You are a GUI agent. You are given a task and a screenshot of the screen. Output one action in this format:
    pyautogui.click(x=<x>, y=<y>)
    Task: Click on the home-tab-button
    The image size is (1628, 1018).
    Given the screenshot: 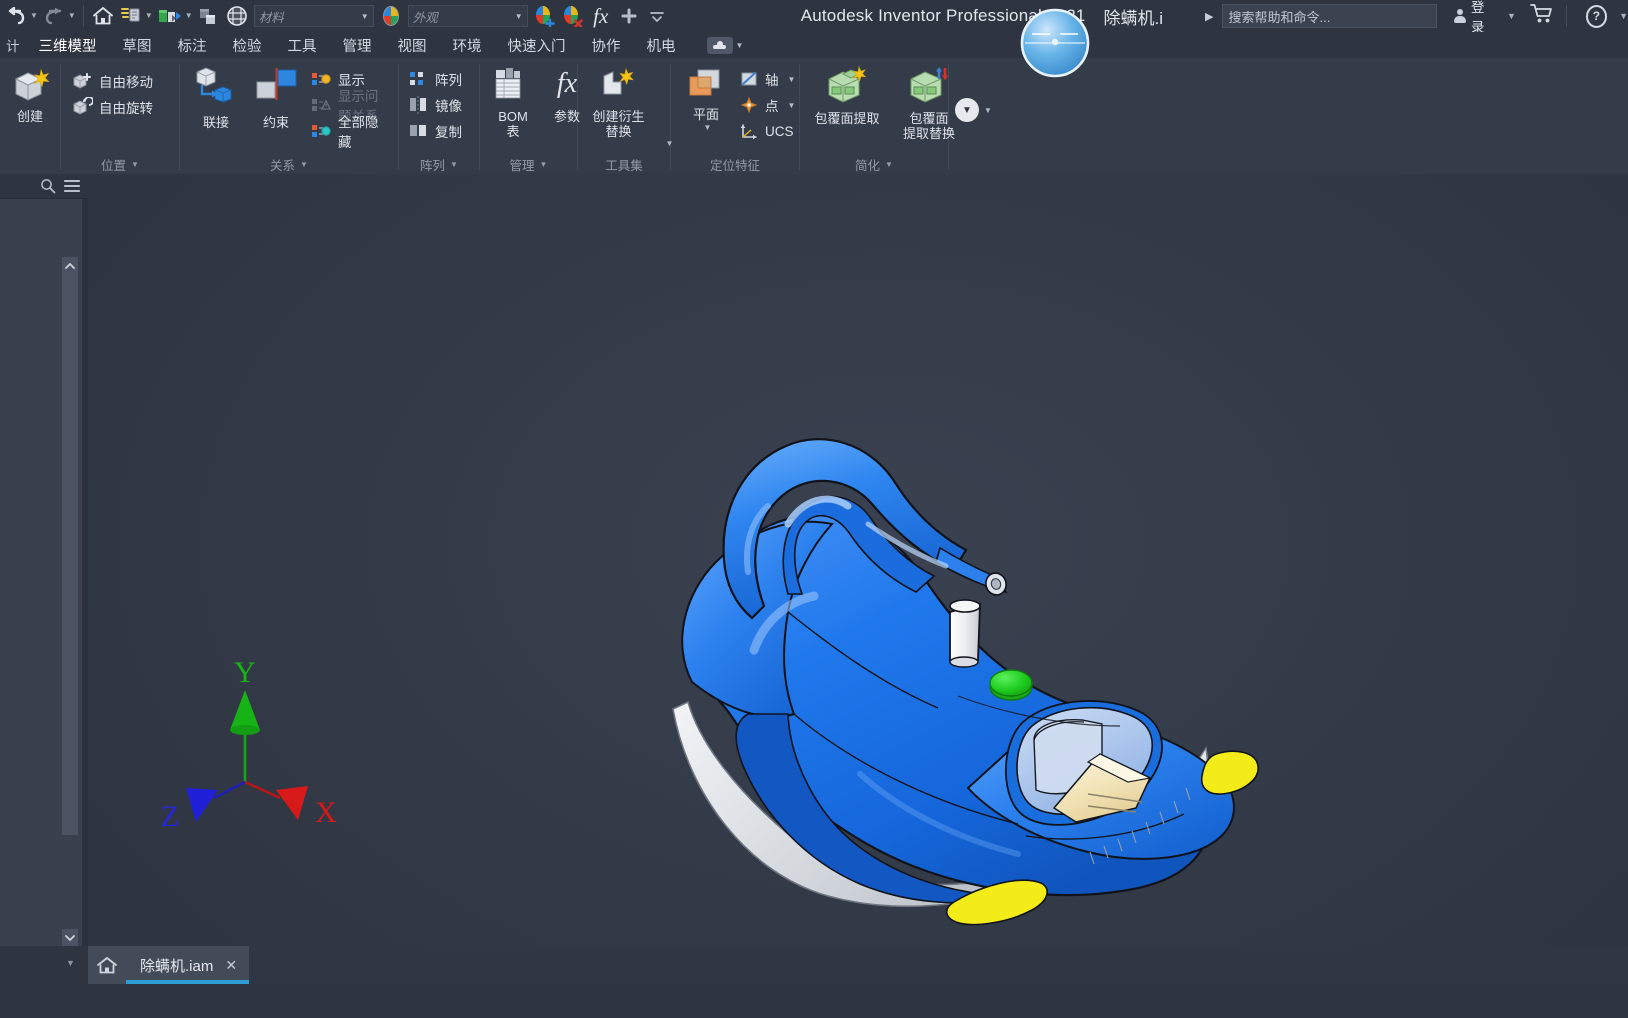 What is the action you would take?
    pyautogui.click(x=107, y=965)
    